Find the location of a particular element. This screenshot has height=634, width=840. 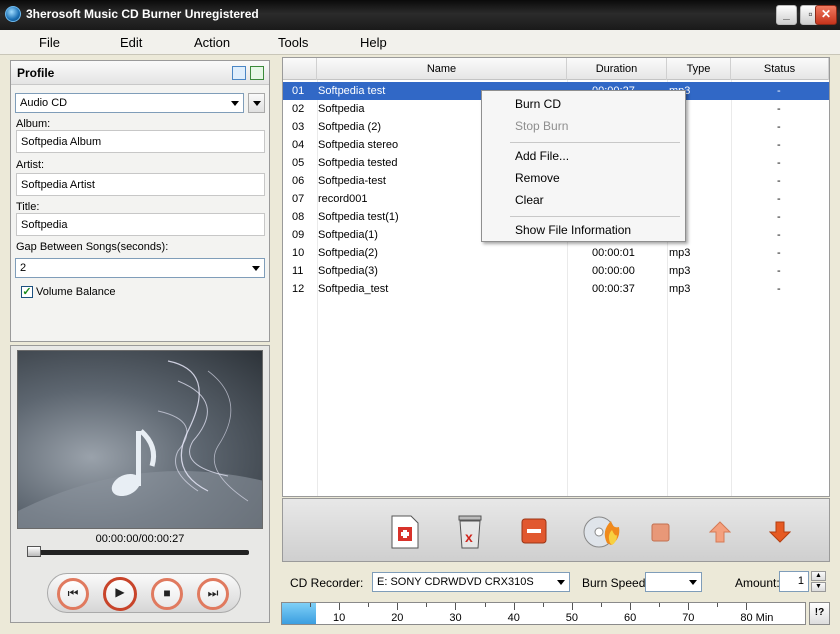

cd-recorder-select: E: SONY CDRWDVD CRX310S is located at coordinates (471, 582).